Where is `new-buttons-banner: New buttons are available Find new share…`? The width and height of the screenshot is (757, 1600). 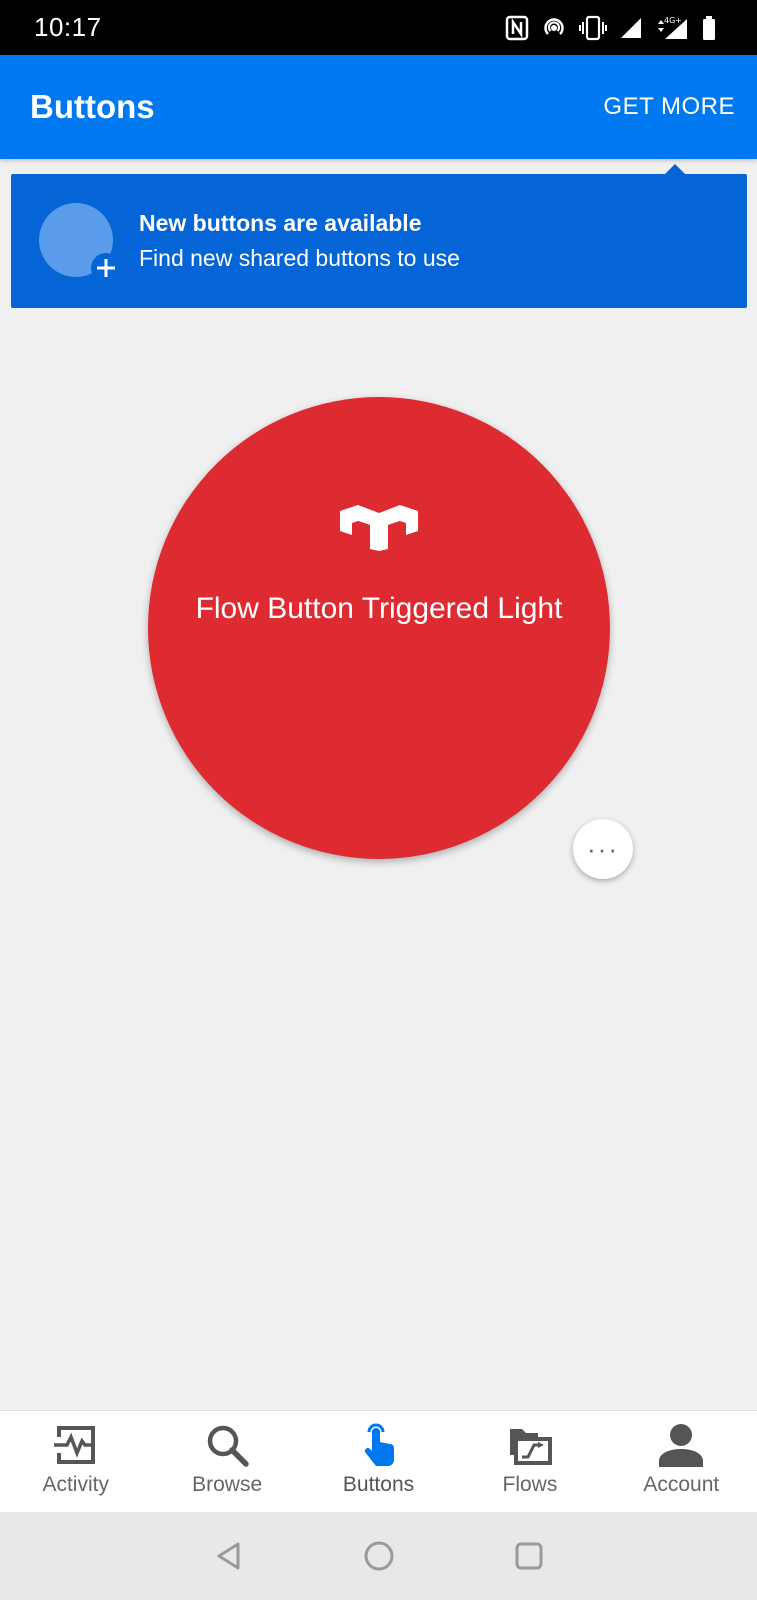
new-buttons-banner: New buttons are available Find new share… is located at coordinates (379, 236).